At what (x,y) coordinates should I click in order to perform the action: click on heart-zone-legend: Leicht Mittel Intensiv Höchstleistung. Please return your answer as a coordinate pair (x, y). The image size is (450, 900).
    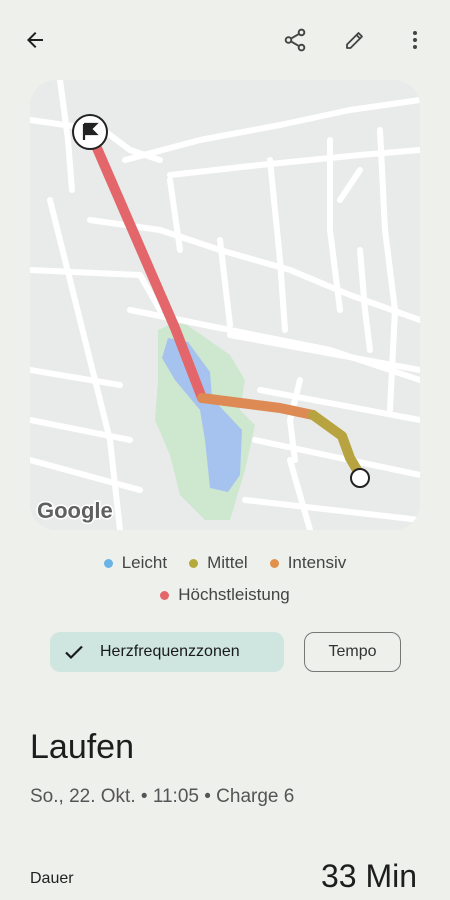
    Looking at the image, I should click on (225, 579).